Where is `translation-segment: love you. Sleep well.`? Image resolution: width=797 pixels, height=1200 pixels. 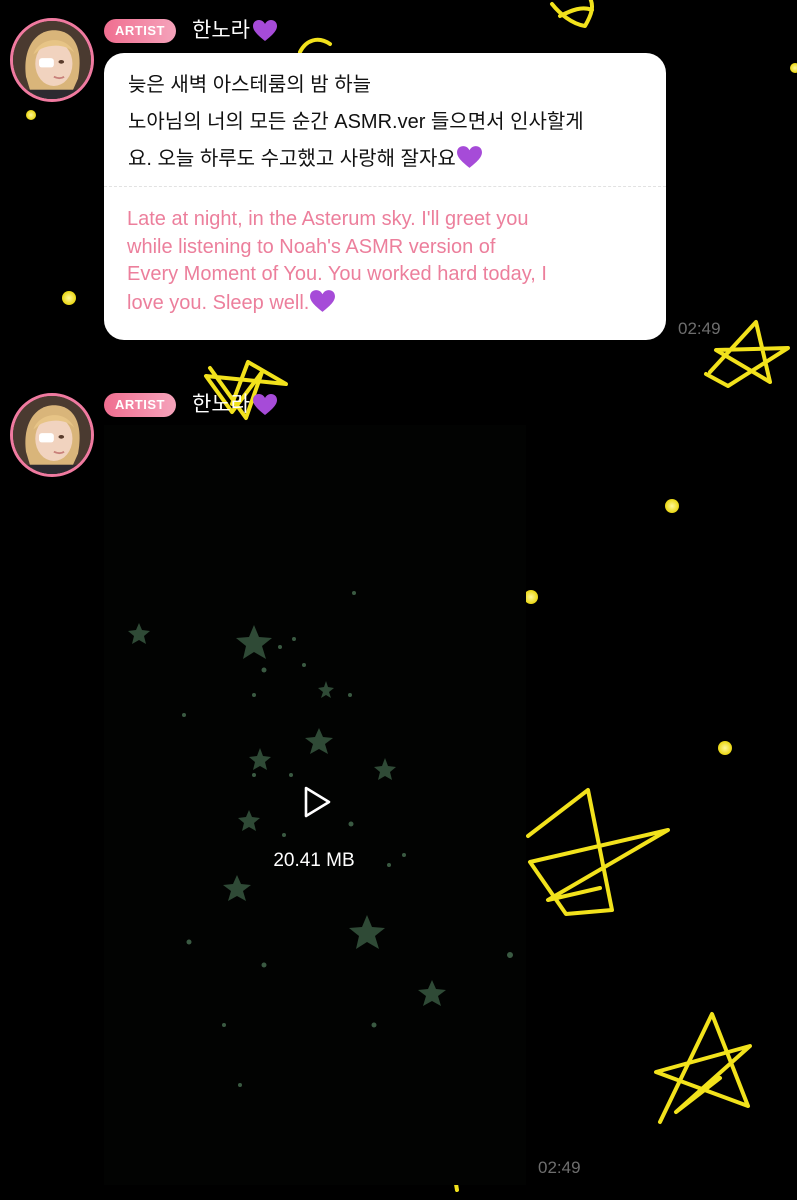 translation-segment: love you. Sleep well. is located at coordinates (218, 302).